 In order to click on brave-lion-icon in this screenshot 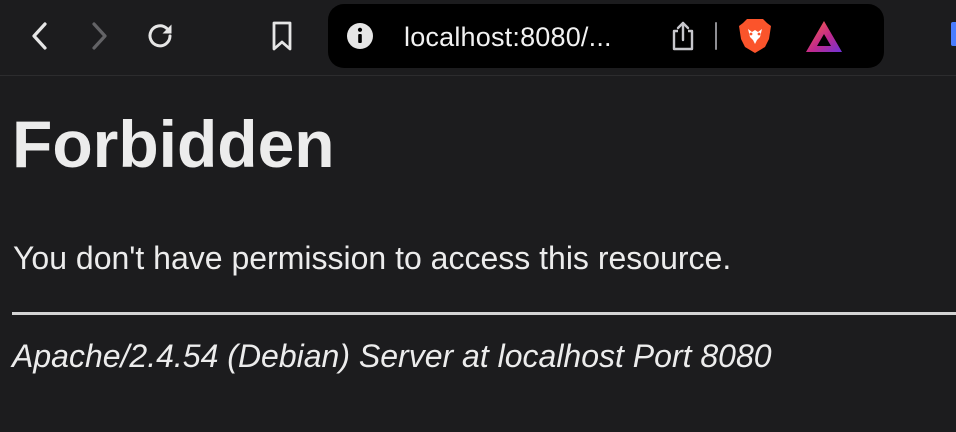, I will do `click(755, 38)`.